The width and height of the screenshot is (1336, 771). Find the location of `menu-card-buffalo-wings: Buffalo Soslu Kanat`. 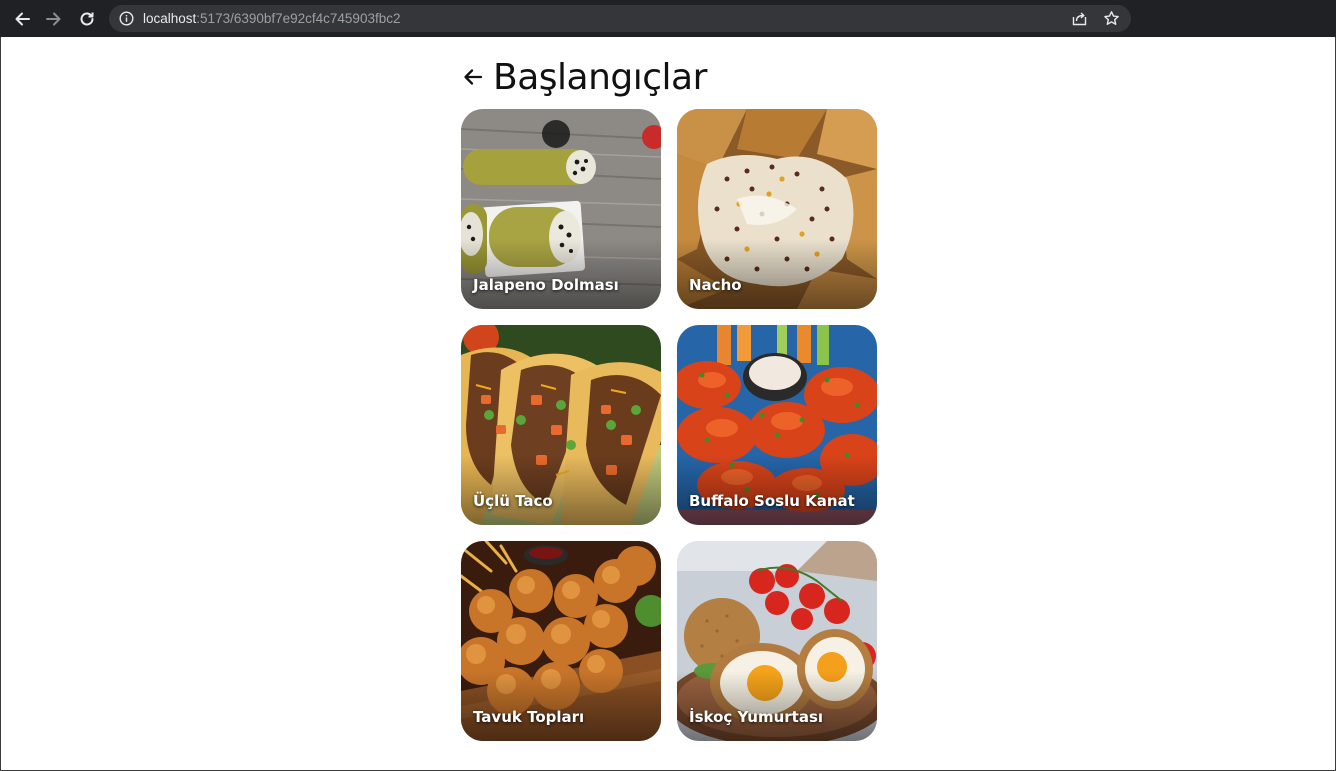

menu-card-buffalo-wings: Buffalo Soslu Kanat is located at coordinates (777, 425).